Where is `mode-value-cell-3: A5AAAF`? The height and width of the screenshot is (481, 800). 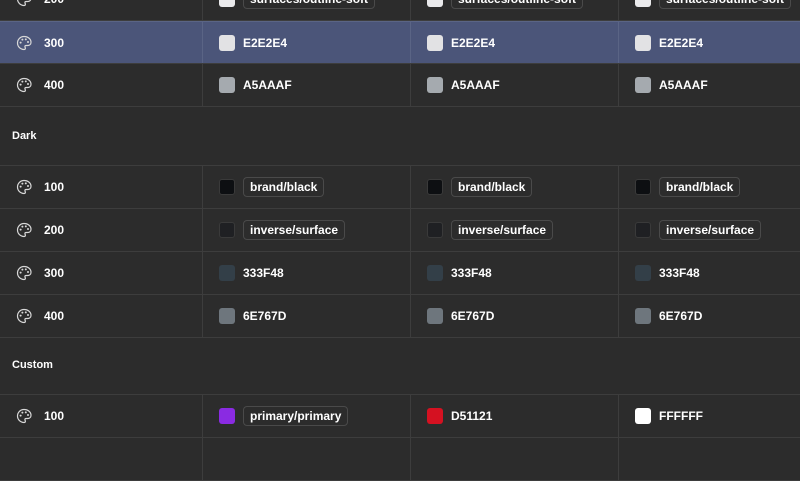 mode-value-cell-3: A5AAAF is located at coordinates (709, 85).